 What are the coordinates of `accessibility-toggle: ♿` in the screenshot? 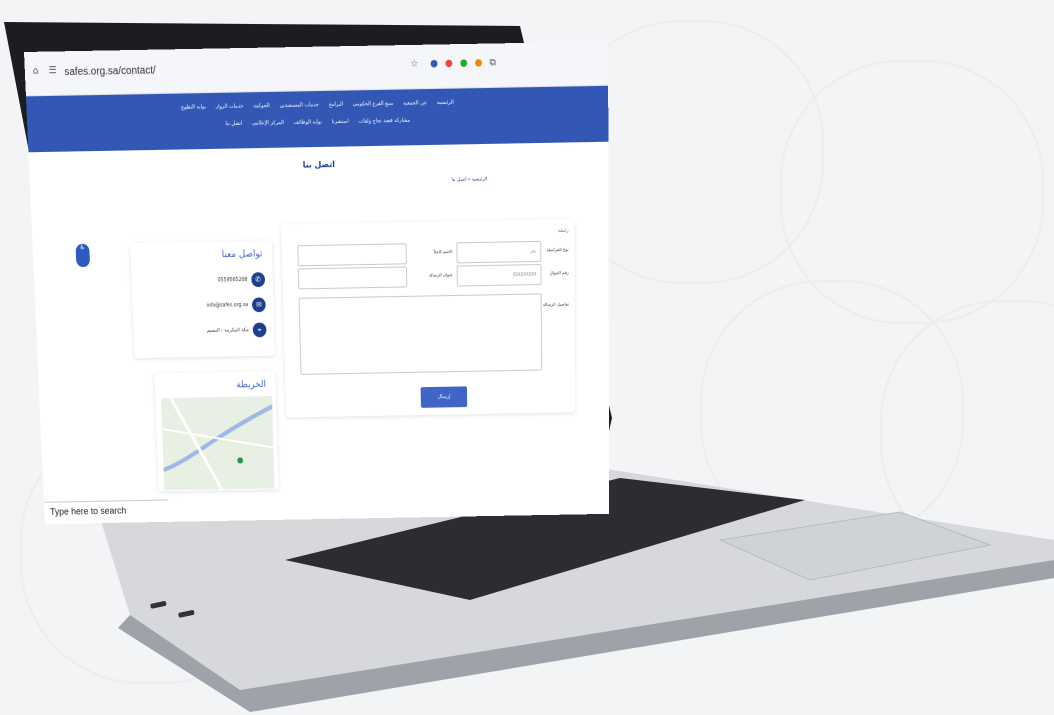 It's located at (83, 255).